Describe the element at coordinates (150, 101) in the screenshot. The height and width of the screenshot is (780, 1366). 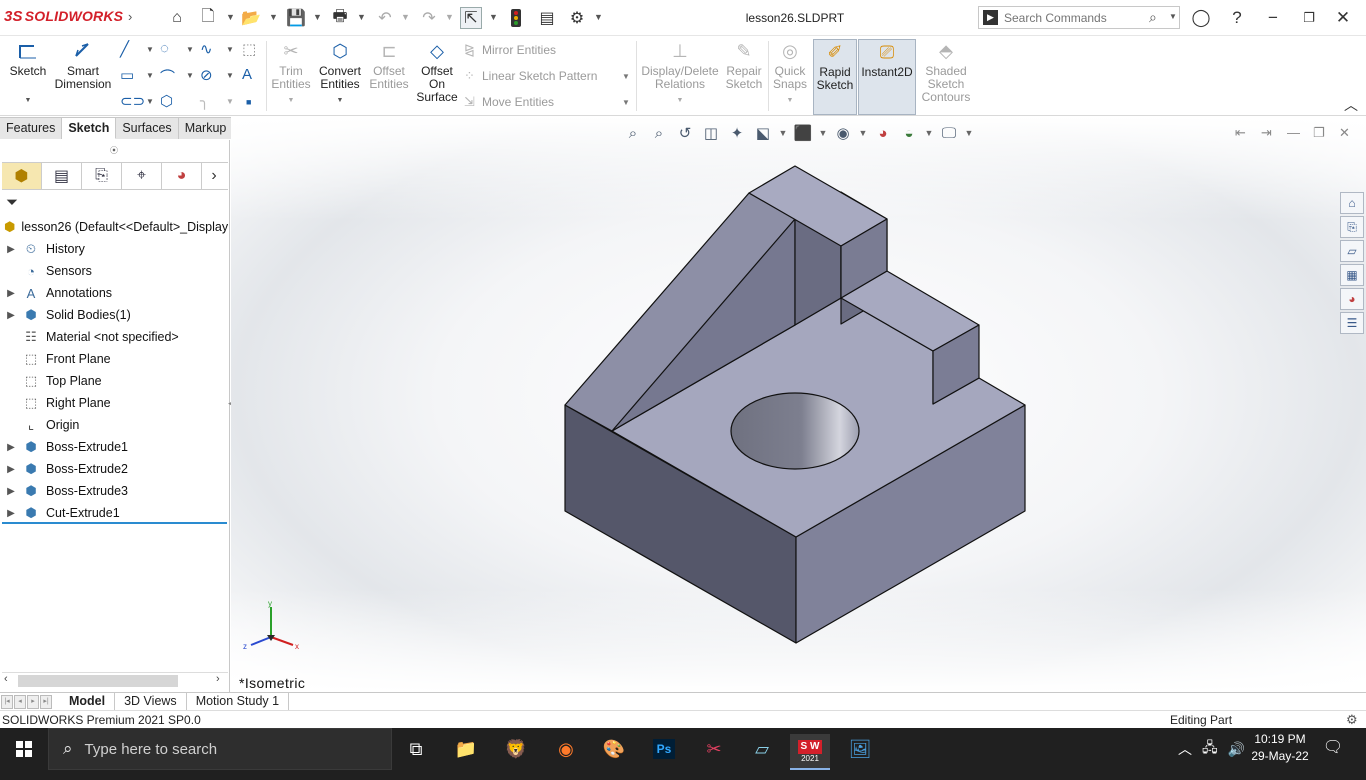
I see `slot-chevron-icon: ▼` at that location.